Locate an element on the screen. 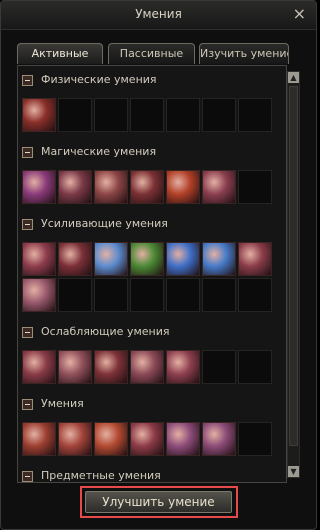 Image resolution: width=320 pixels, height=530 pixels. summon-figure-skill-icon is located at coordinates (219, 187).